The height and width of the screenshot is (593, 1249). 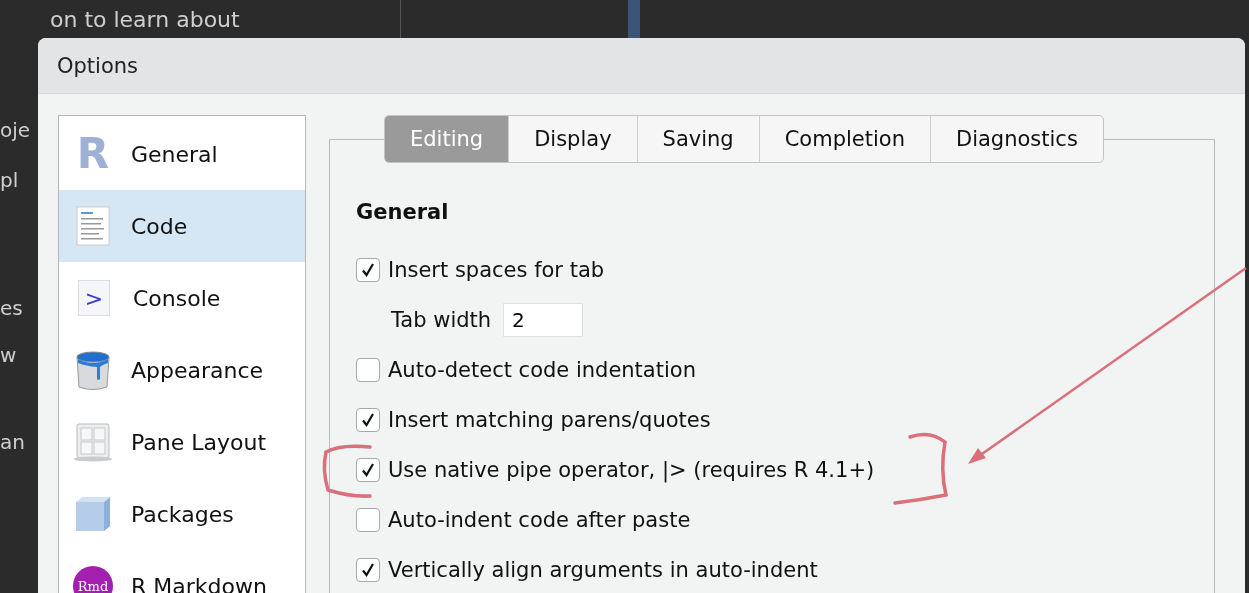 What do you see at coordinates (145, 19) in the screenshot?
I see `background-text: on to learn about` at bounding box center [145, 19].